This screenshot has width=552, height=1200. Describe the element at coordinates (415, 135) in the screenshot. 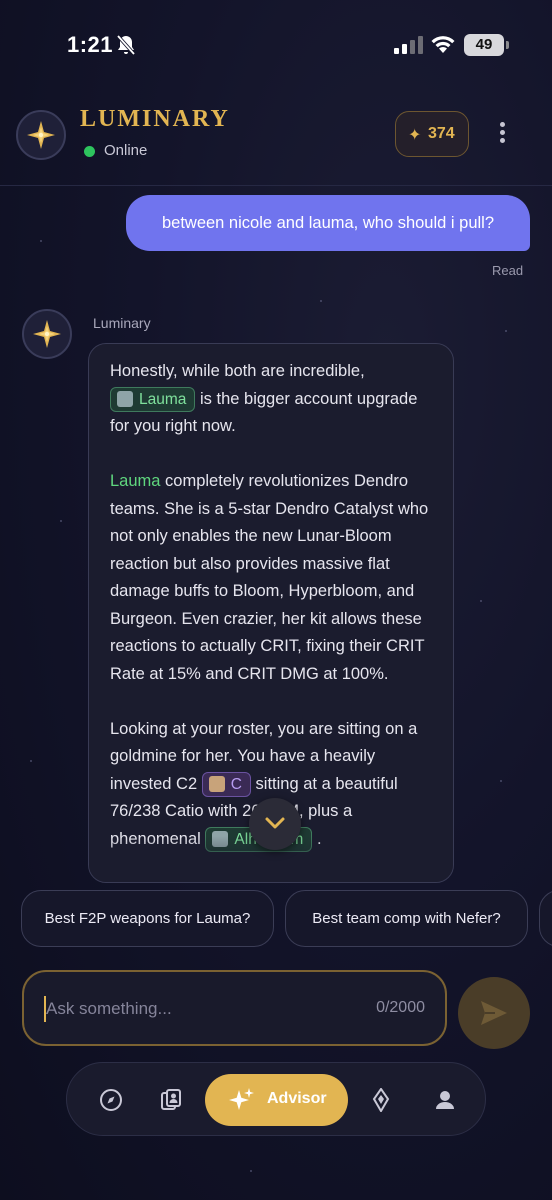

I see `sparkle-icon: ✦` at that location.